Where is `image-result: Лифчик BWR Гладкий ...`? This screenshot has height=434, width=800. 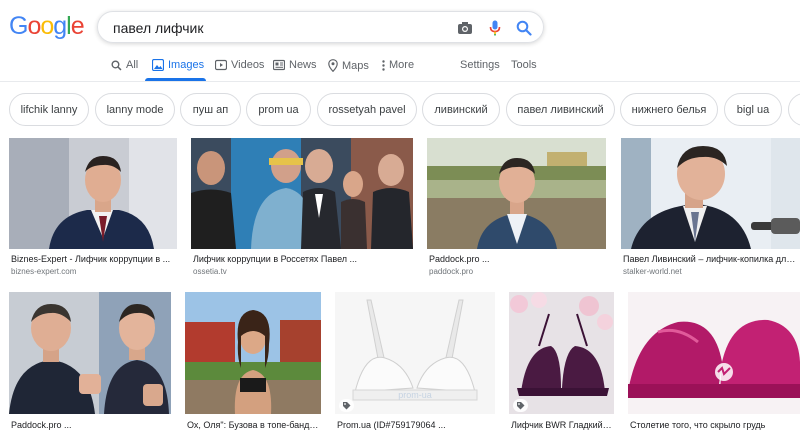 image-result: Лифчик BWR Гладкий ... is located at coordinates (561, 363).